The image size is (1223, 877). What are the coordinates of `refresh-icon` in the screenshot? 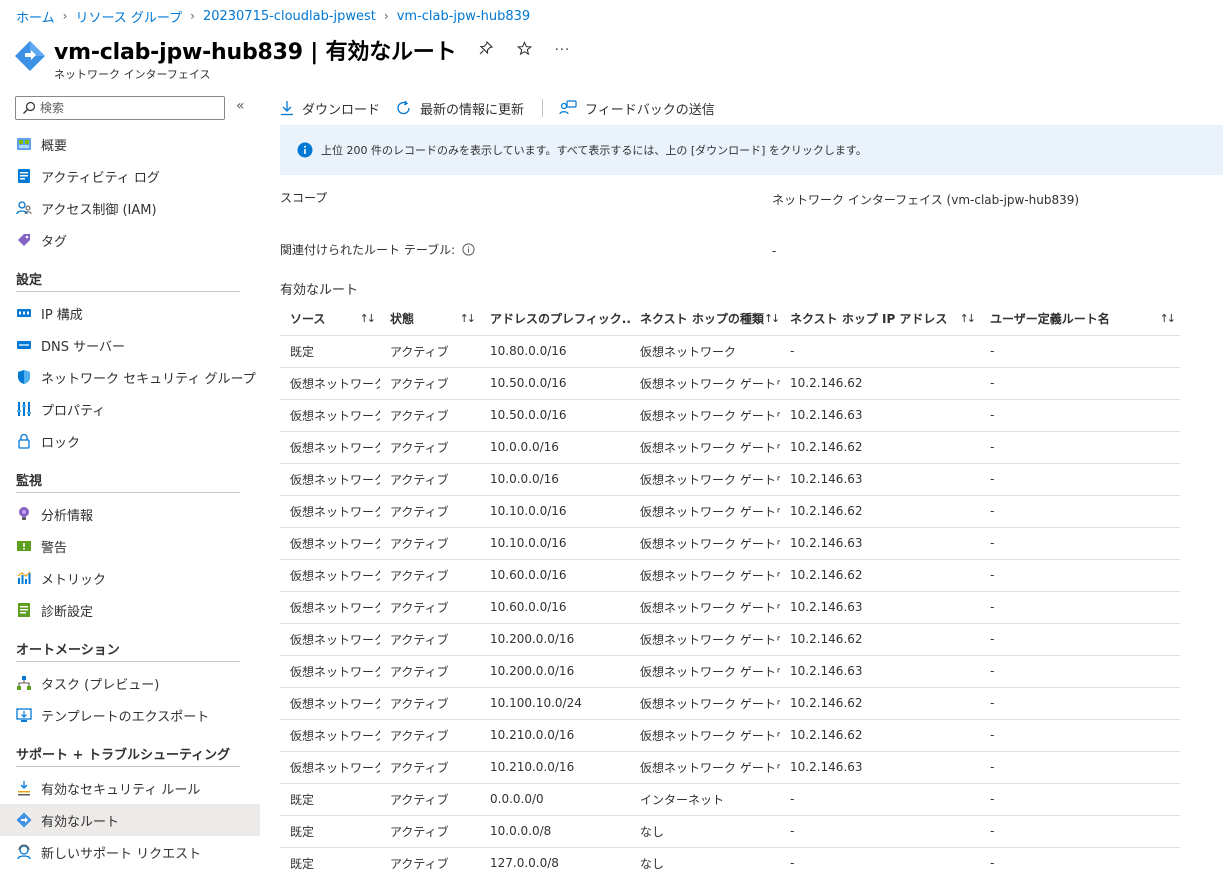 It's located at (403, 107).